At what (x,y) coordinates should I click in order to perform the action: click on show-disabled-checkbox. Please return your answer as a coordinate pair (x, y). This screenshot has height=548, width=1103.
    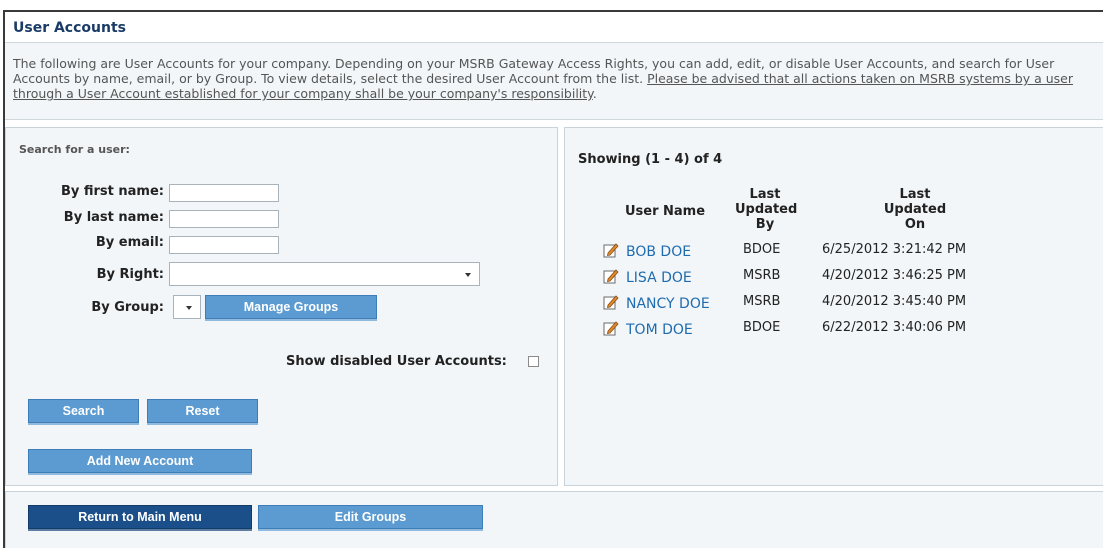
    Looking at the image, I should click on (533, 361).